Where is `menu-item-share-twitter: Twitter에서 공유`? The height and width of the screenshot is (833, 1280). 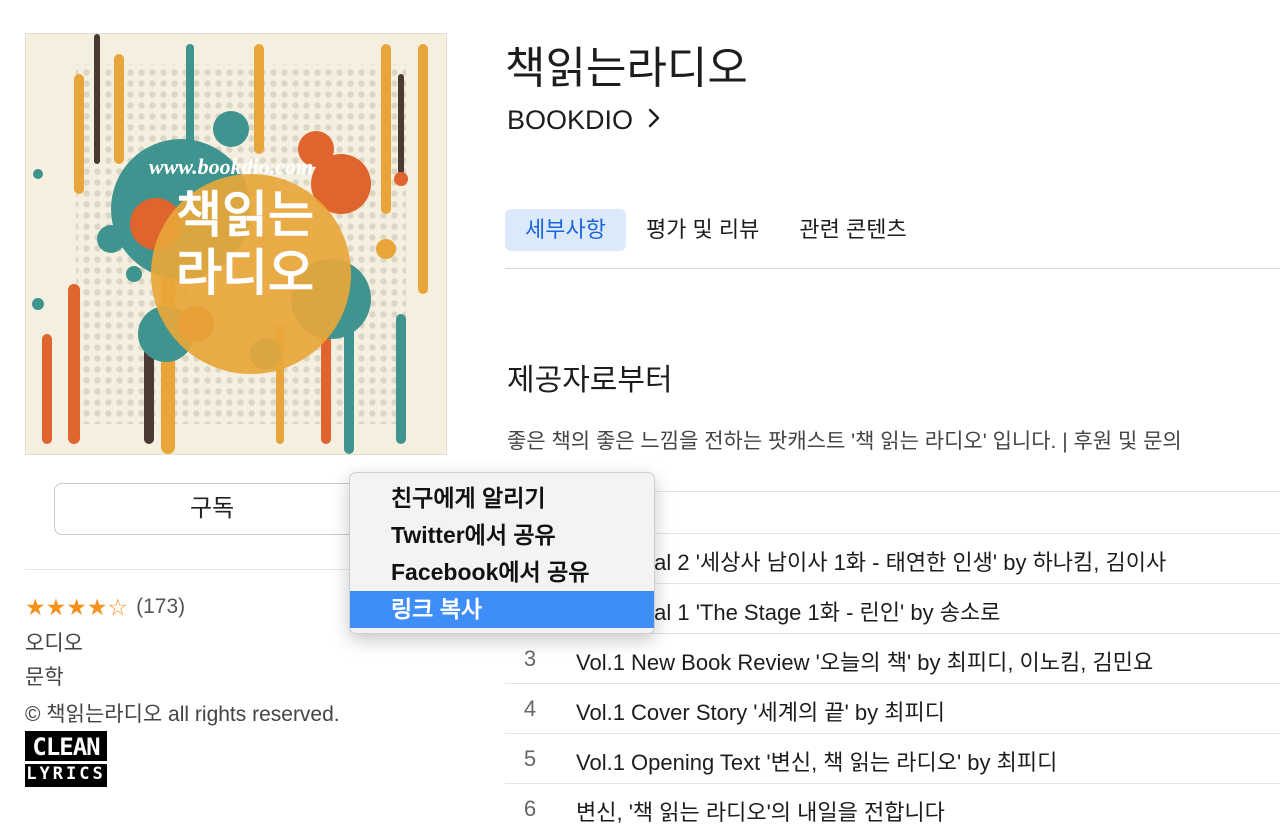
menu-item-share-twitter: Twitter에서 공유 is located at coordinates (502, 535).